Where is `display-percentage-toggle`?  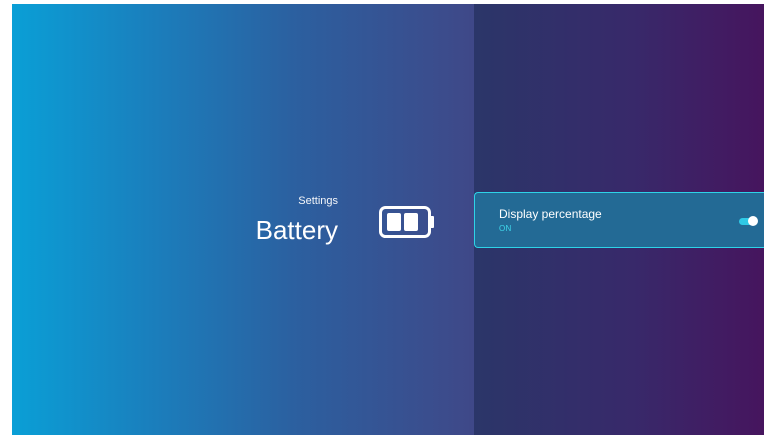 display-percentage-toggle is located at coordinates (748, 221).